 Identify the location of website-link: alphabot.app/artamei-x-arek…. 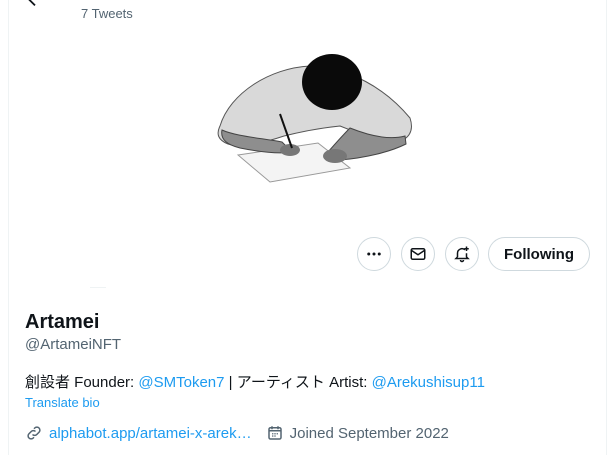
(150, 433).